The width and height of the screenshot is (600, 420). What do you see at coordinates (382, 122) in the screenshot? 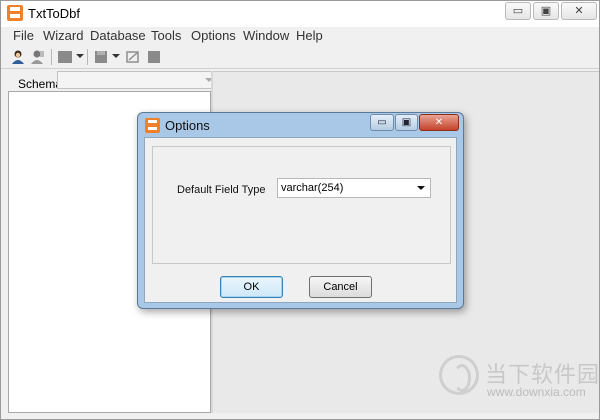
I see `dialog-minimize-button: ▭` at bounding box center [382, 122].